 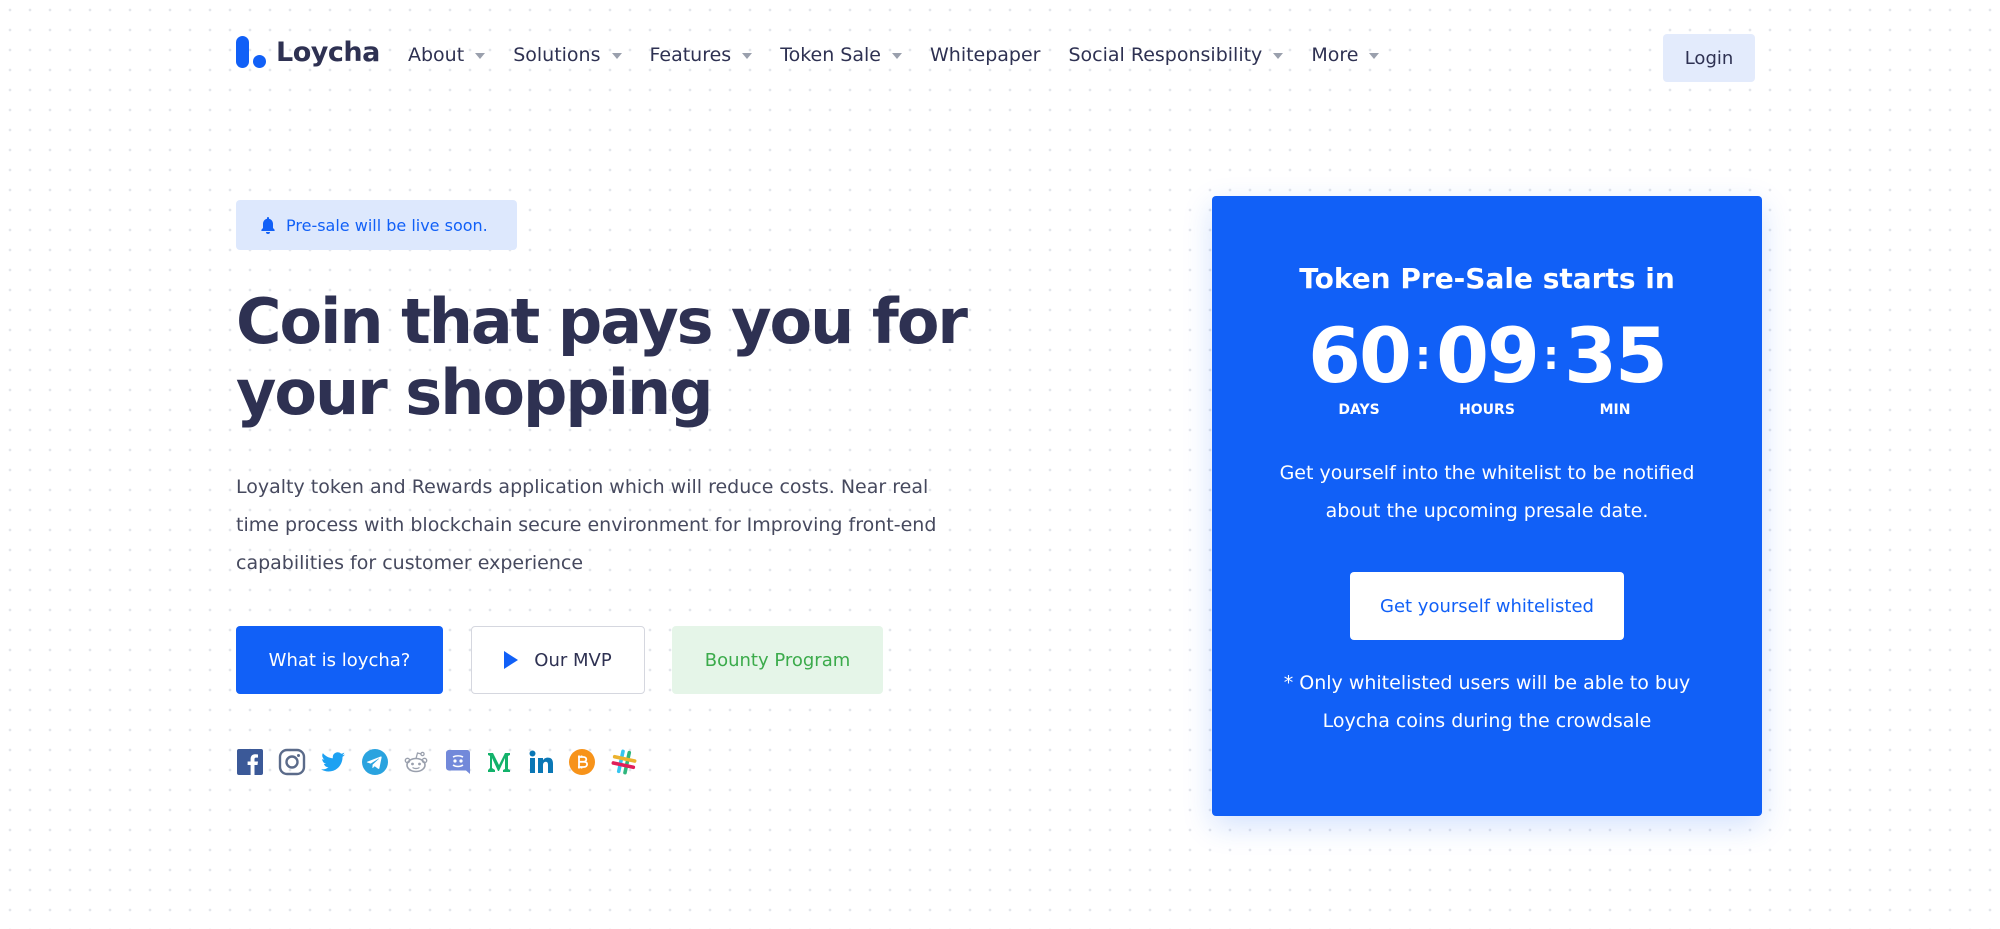 I want to click on our-mvp-button: Our MVP, so click(x=558, y=660).